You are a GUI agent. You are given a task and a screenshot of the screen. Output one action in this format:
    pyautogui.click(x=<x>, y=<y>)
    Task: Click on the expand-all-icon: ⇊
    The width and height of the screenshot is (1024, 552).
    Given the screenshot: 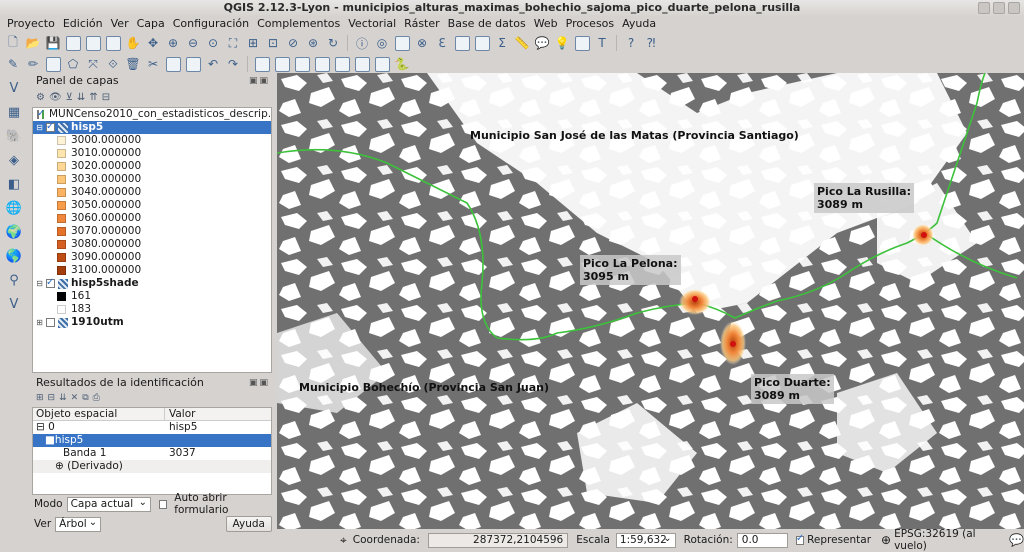 What is the action you would take?
    pyautogui.click(x=81, y=97)
    